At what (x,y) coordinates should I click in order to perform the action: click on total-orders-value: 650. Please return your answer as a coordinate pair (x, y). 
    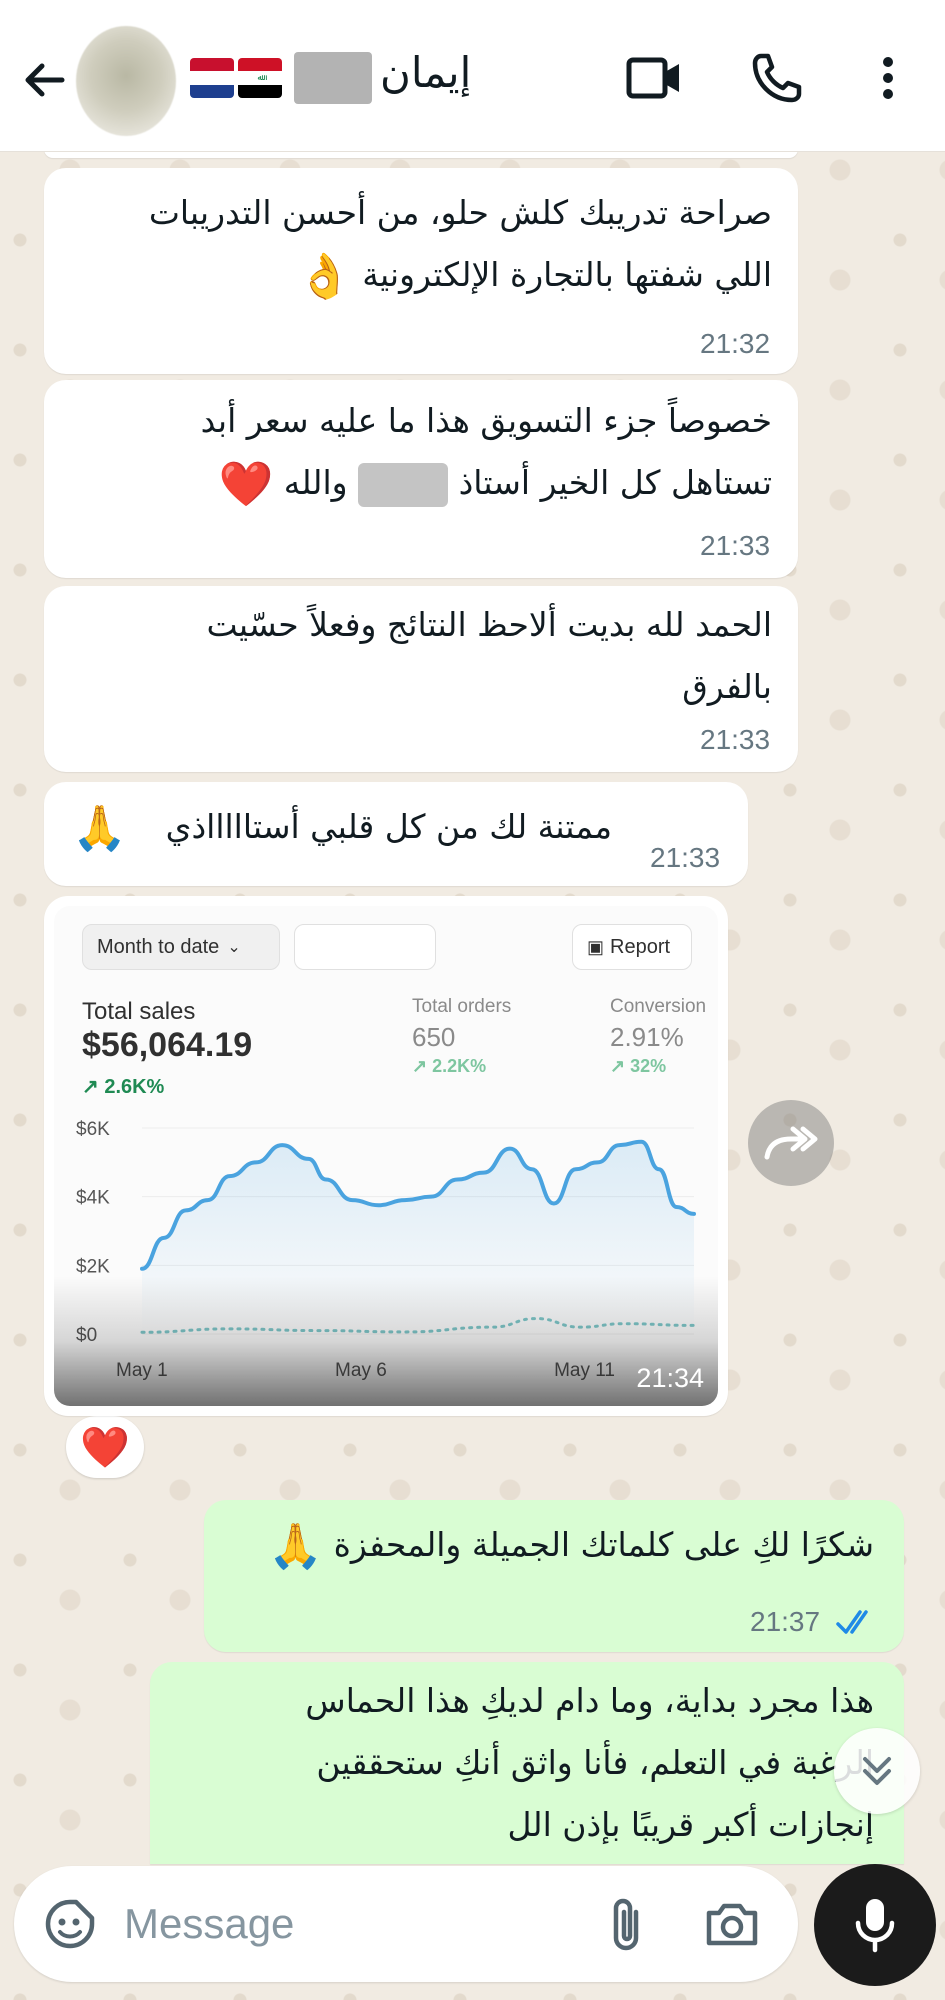
    Looking at the image, I should click on (434, 1037).